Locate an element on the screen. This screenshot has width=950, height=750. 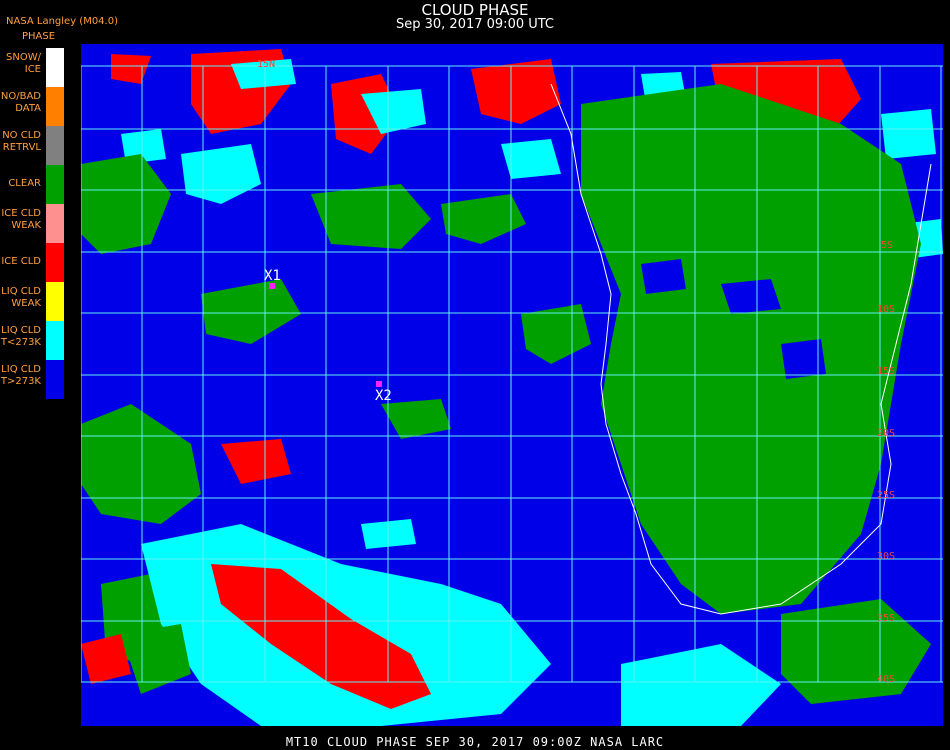
legend-label: LIQ CLD T>273K is located at coordinates (20, 375).